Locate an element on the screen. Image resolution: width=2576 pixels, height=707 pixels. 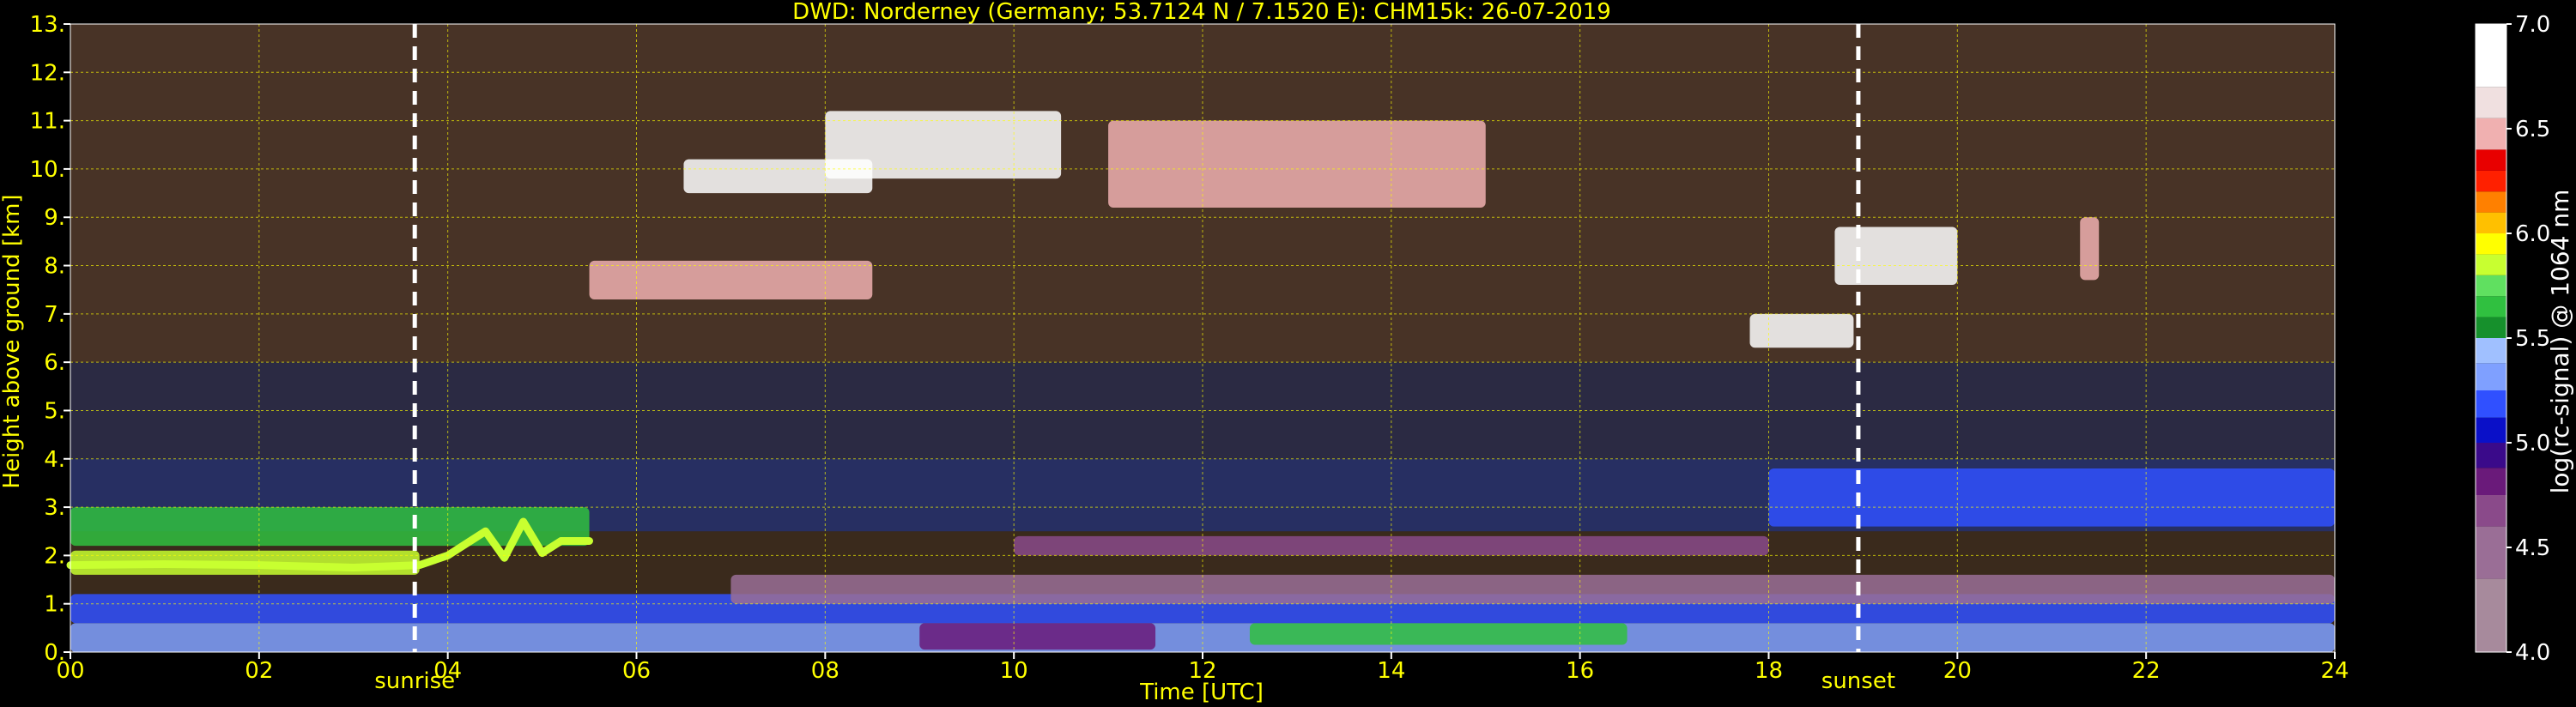
x-tick-label: 22 is located at coordinates (2146, 671).